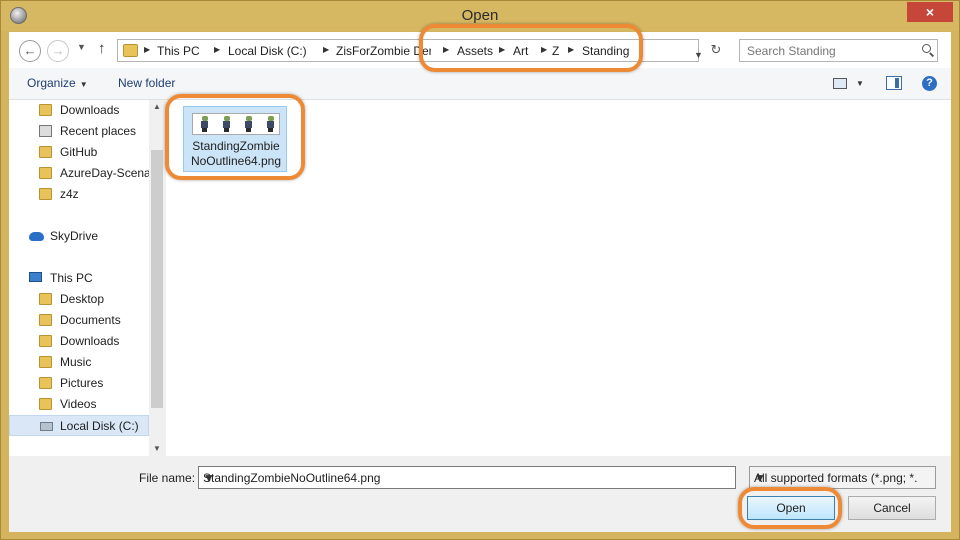 The height and width of the screenshot is (540, 960). I want to click on computer-icon, so click(35, 277).